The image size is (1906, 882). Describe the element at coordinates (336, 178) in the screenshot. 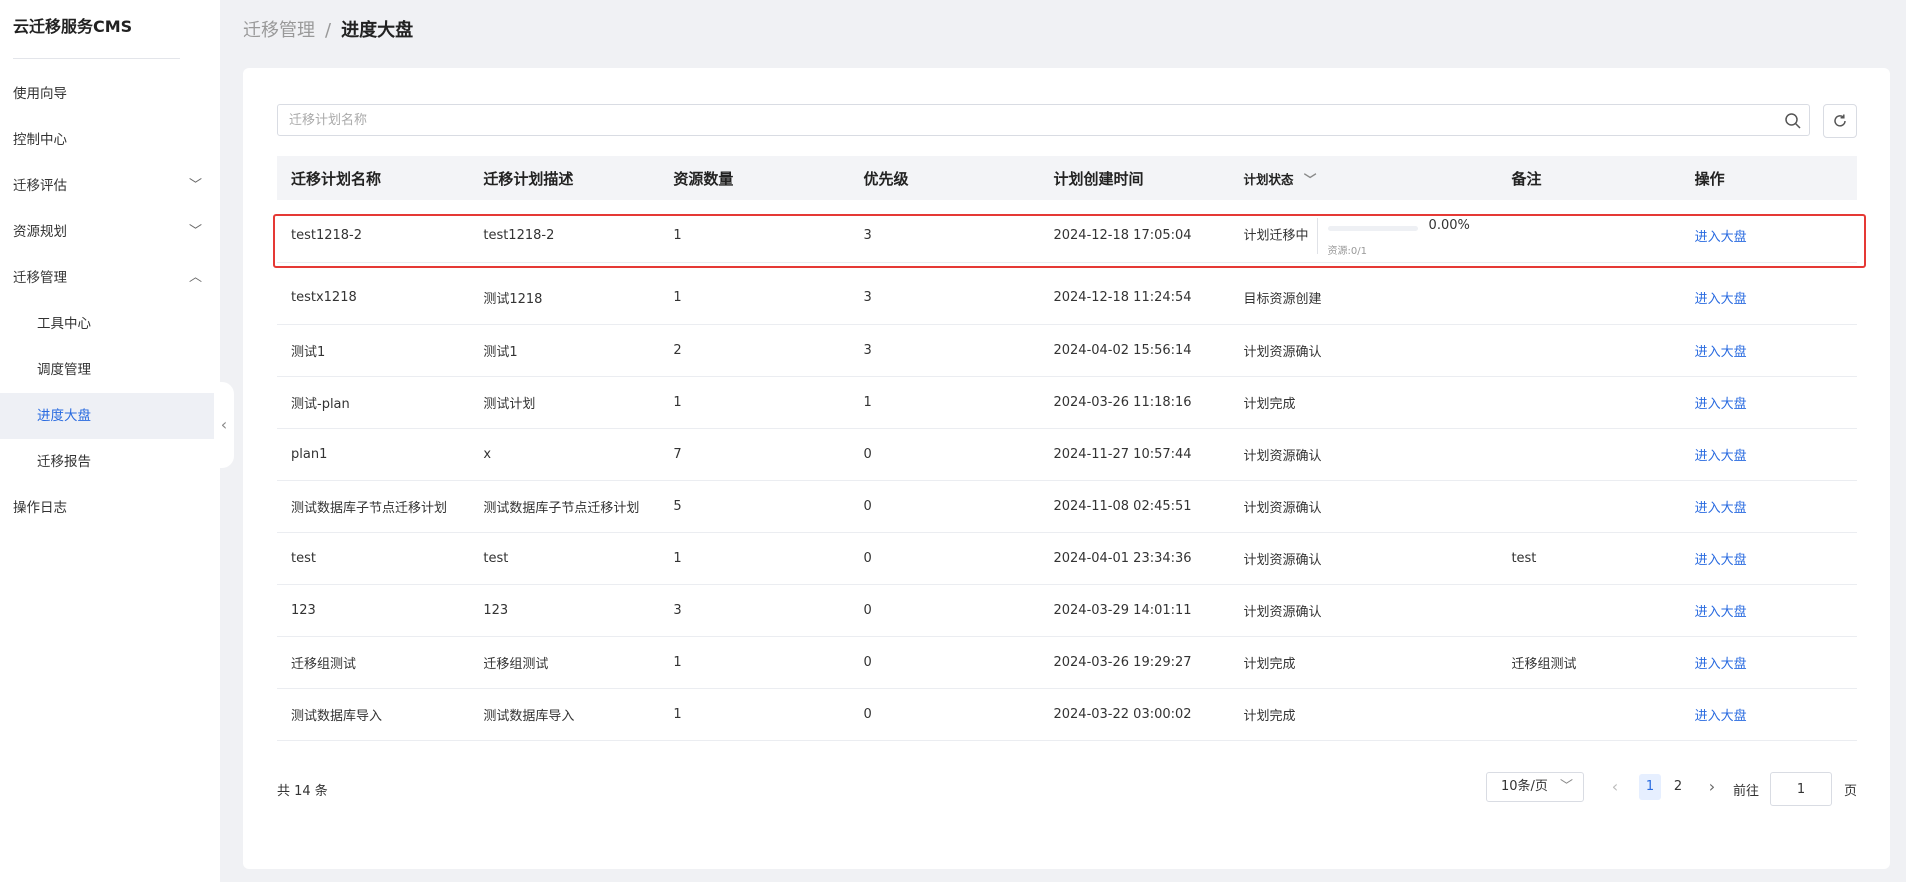

I see `column-header: 迁移计划名称` at that location.